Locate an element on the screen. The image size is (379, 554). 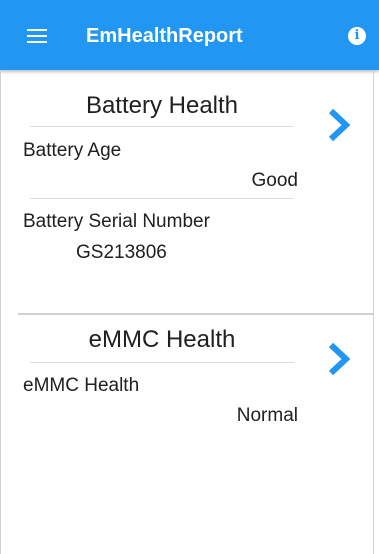
emmc-health-value: Normal is located at coordinates (267, 415).